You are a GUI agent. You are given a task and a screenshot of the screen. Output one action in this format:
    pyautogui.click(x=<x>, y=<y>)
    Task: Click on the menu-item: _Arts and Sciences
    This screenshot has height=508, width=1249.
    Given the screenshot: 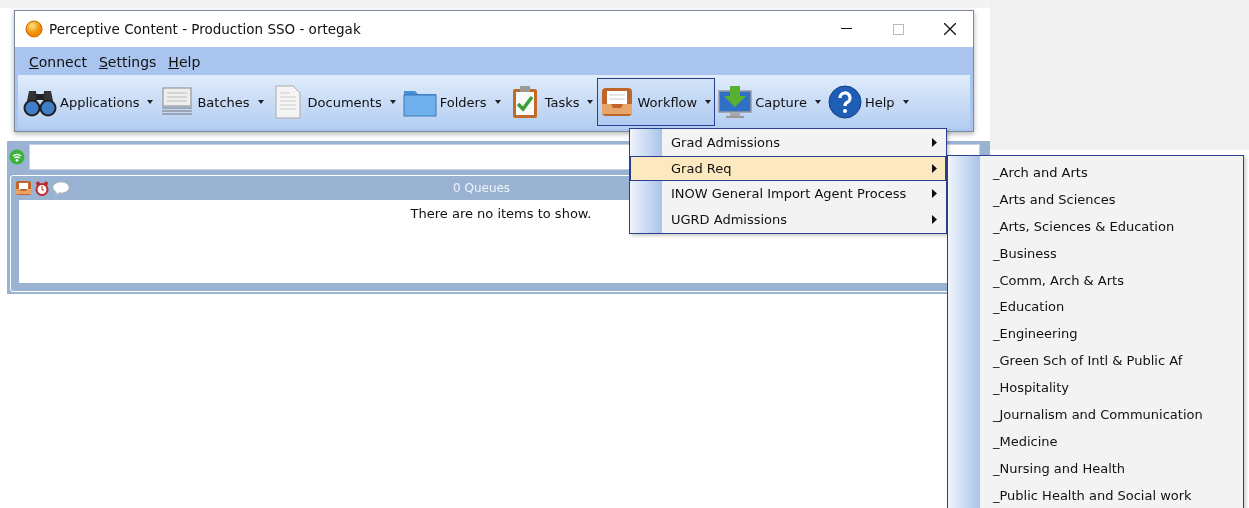 What is the action you would take?
    pyautogui.click(x=1035, y=199)
    